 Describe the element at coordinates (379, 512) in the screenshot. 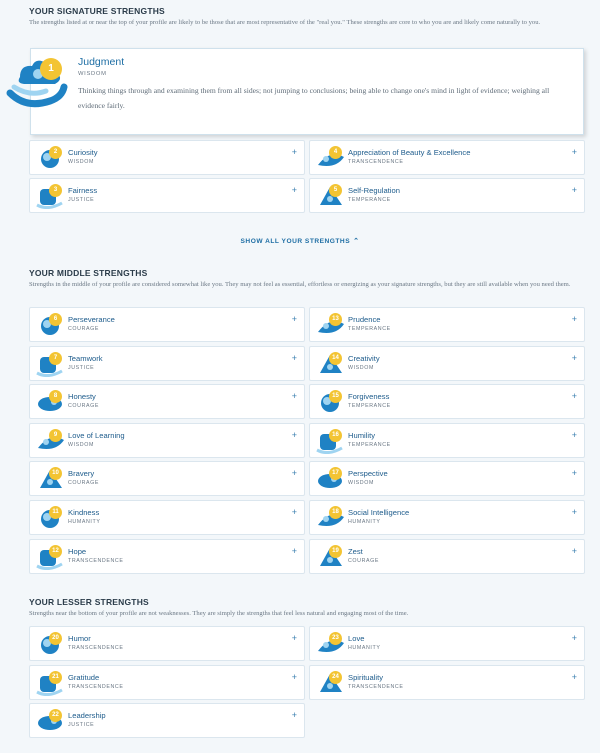

I see `strength-name: Social Intelligence` at that location.